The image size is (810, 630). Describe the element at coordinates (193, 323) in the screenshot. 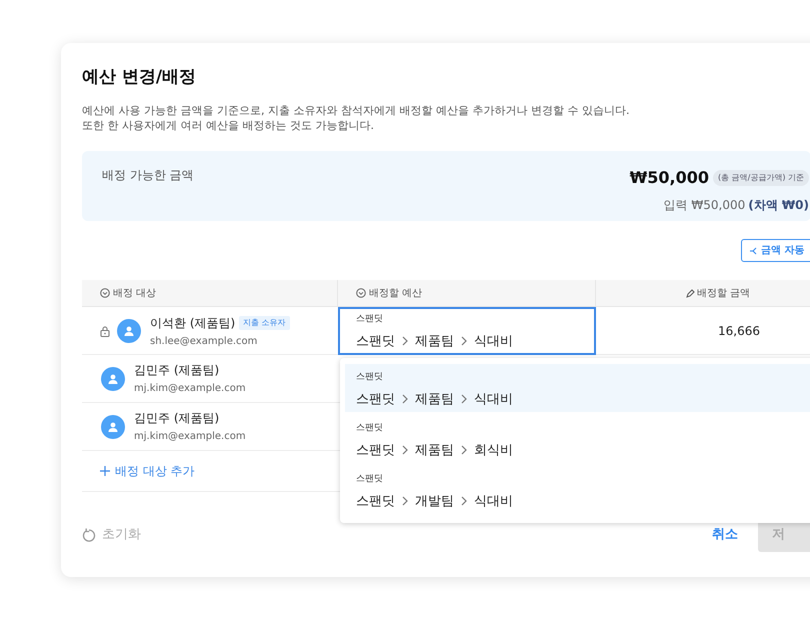

I see `person-name: 이석환 (제품팀)` at that location.